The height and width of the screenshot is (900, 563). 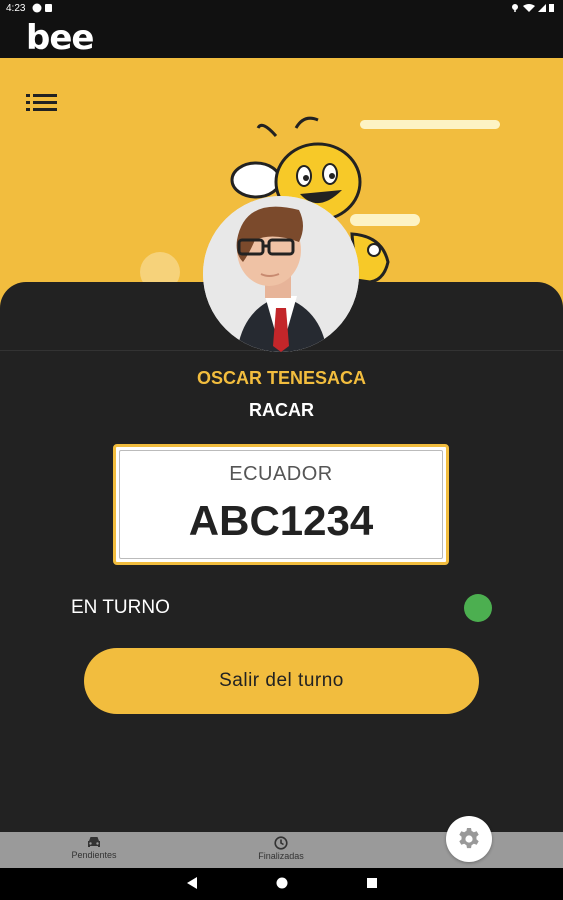 I want to click on back-icon, so click(x=192, y=885).